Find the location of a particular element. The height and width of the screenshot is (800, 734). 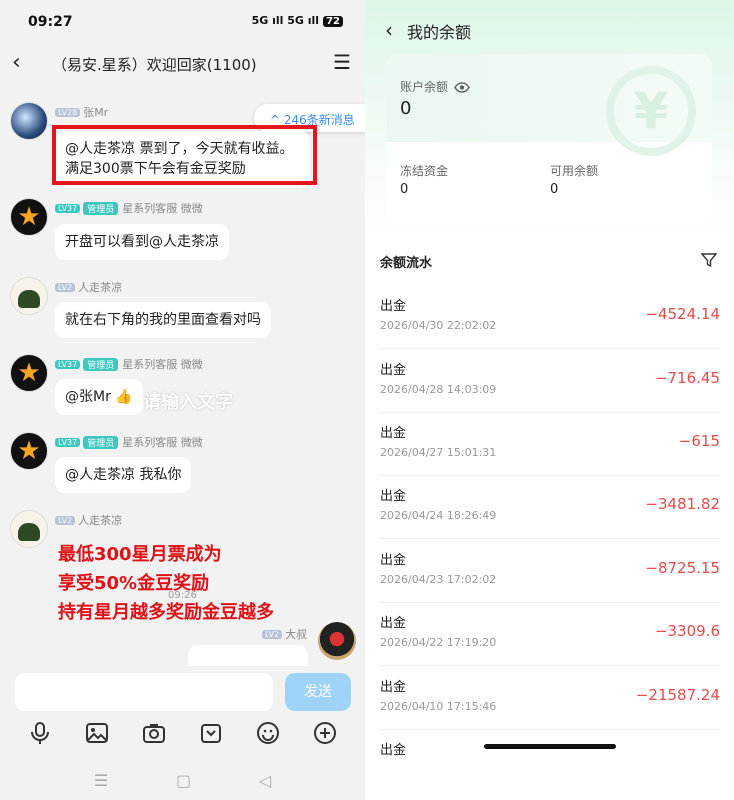

transaction-date: 2026/04/28 14:03:09 is located at coordinates (438, 389).